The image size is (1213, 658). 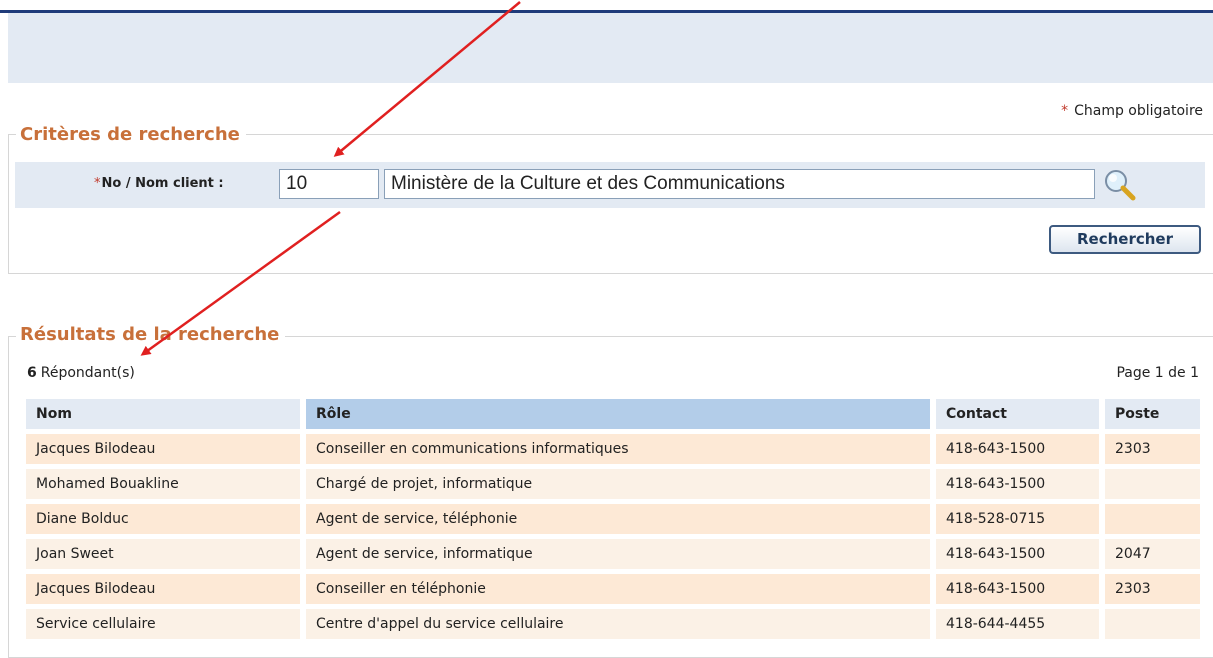 I want to click on search-criteria-title: Critères de recherche, so click(x=131, y=134).